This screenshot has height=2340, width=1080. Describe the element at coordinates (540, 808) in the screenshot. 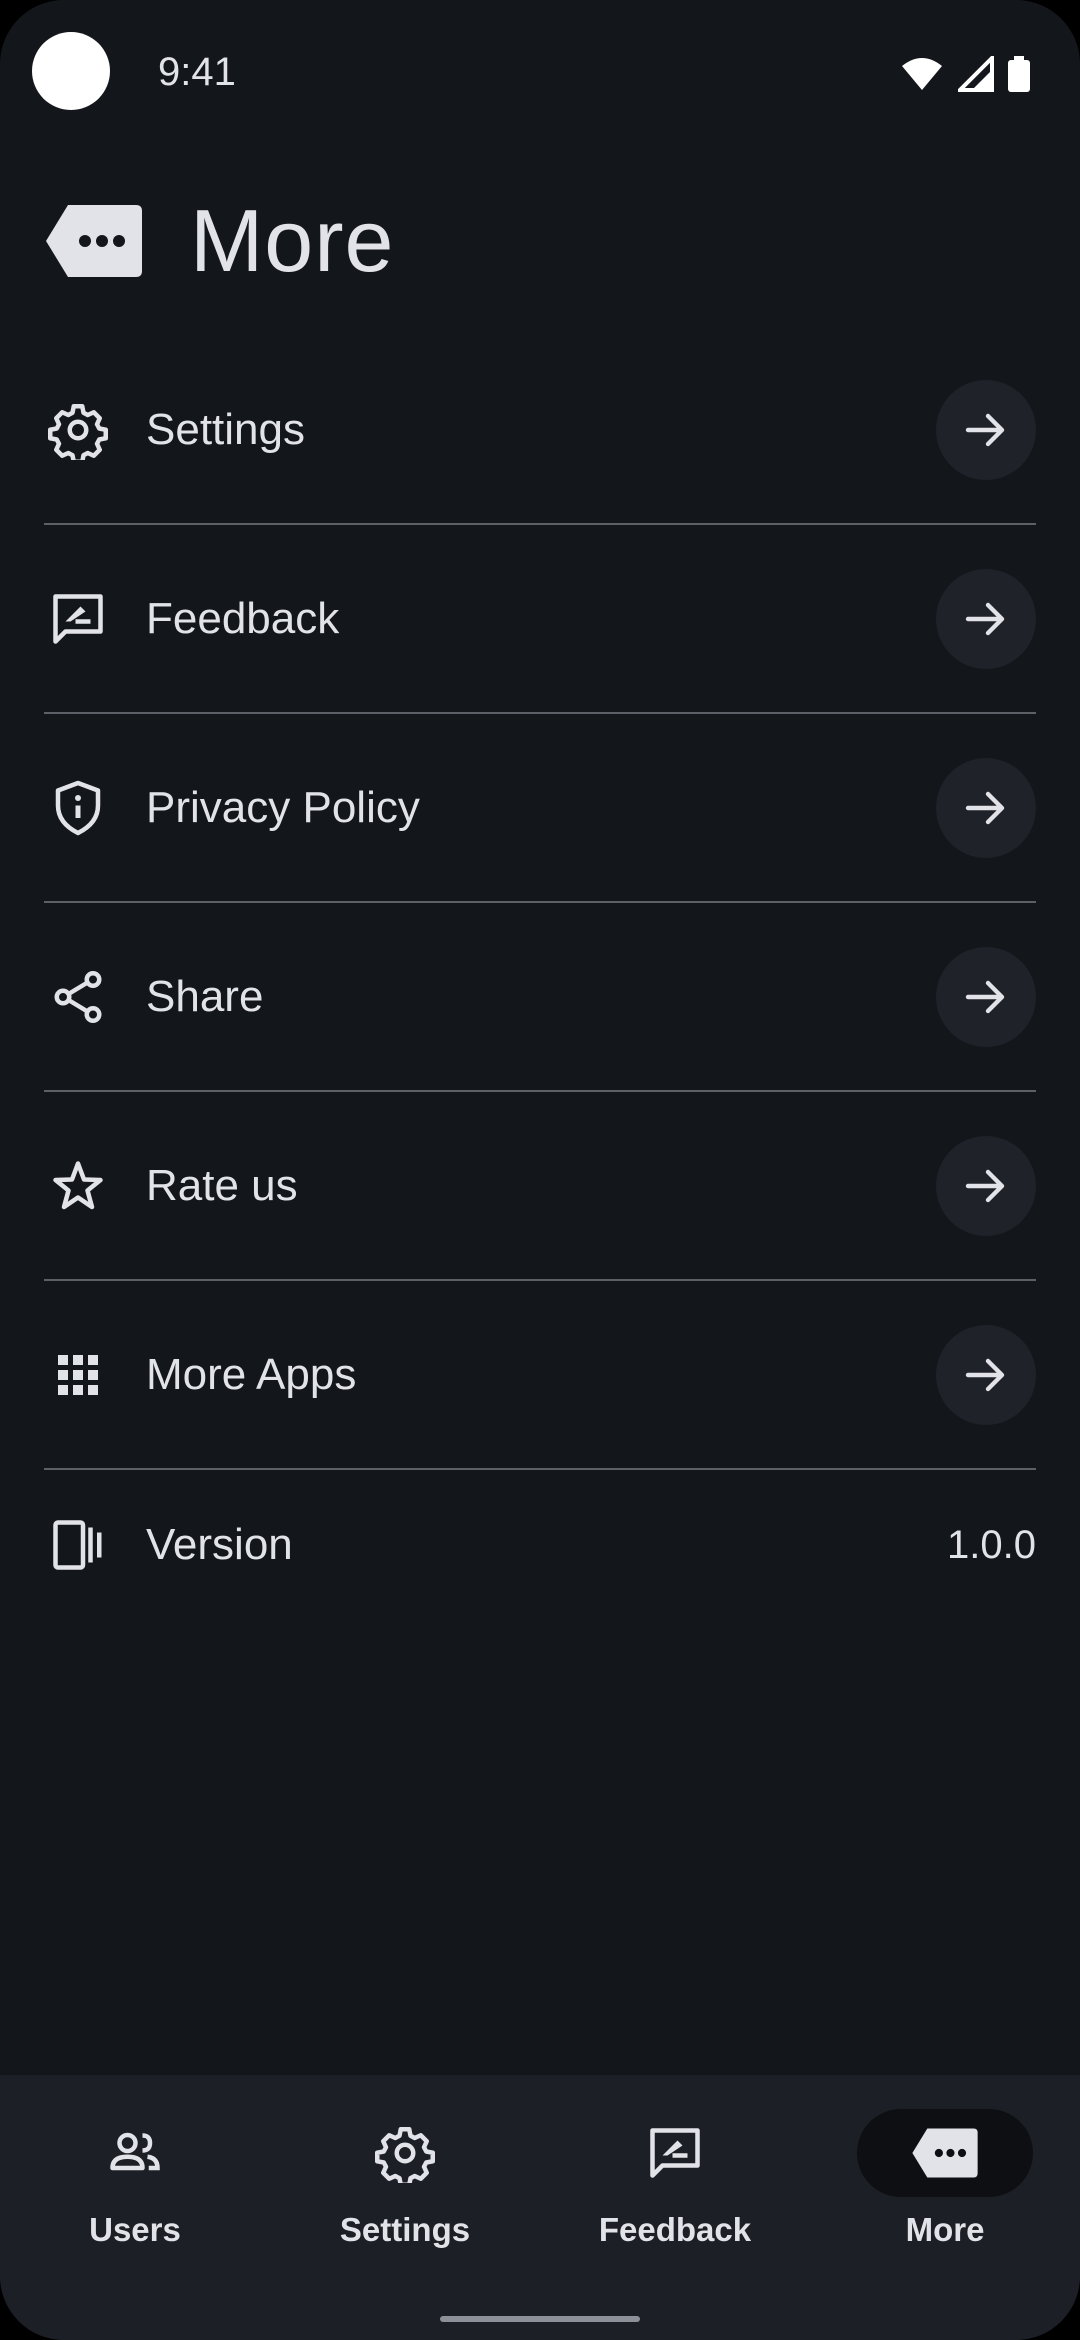

I see `menu-item-privacy-policy: Privacy Policy` at that location.